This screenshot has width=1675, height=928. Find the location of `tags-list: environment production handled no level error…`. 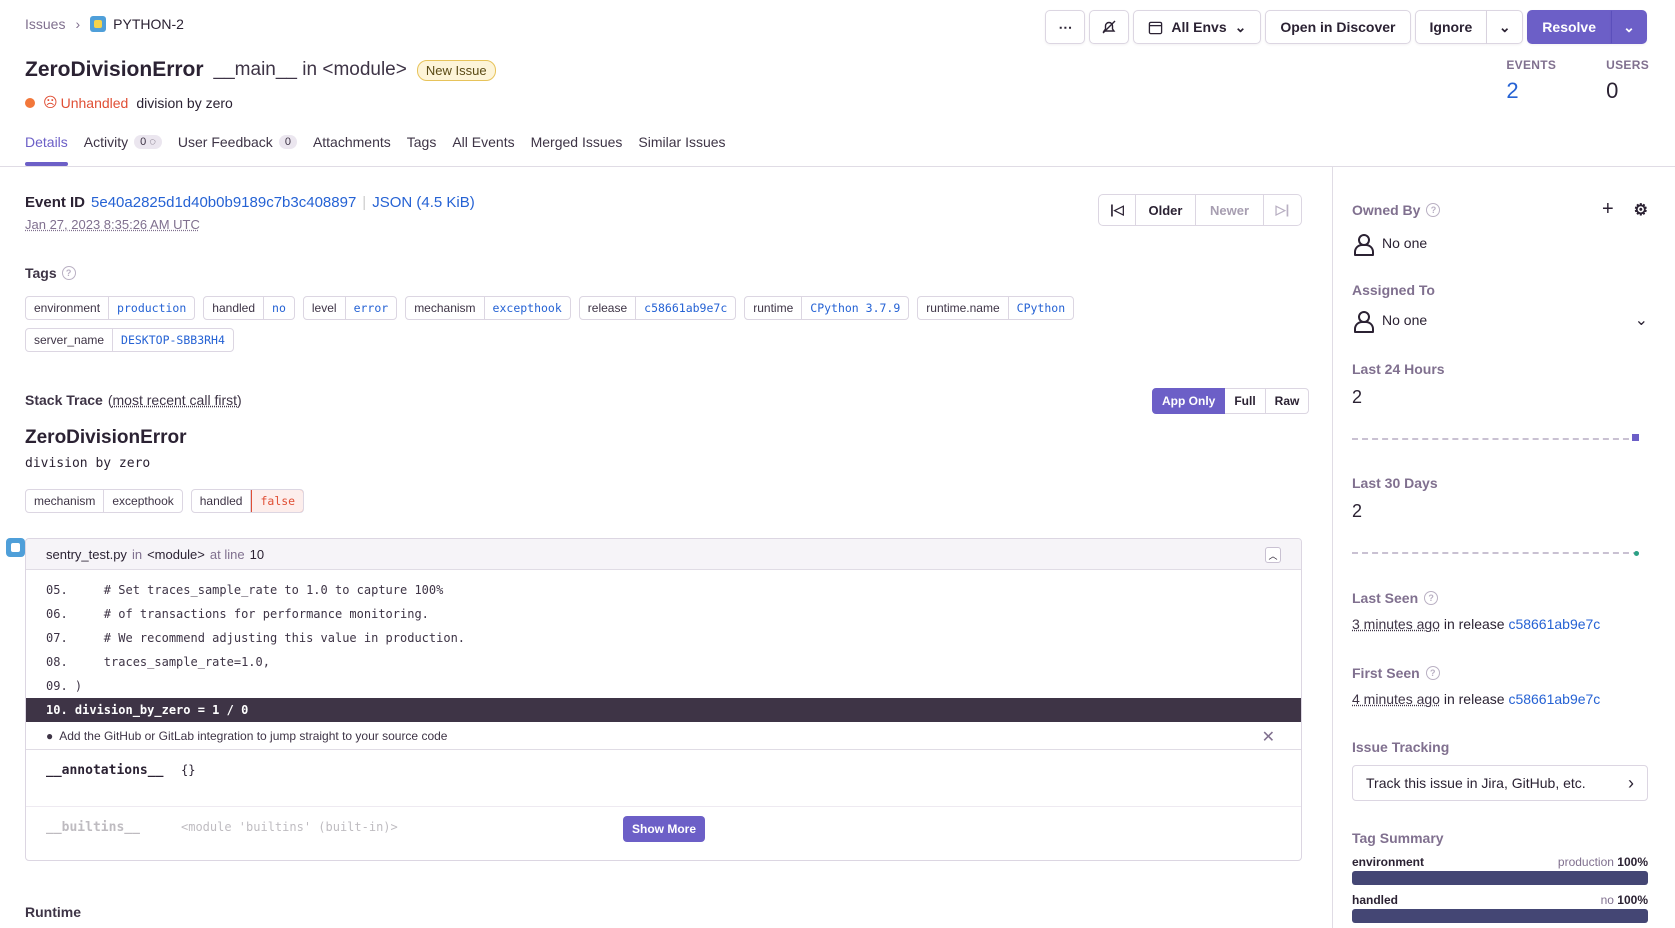

tags-list: environment production handled no level error… is located at coordinates (575, 324).